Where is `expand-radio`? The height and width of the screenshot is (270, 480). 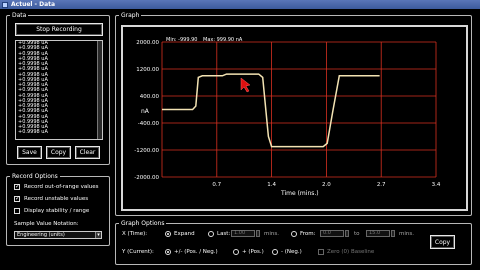 expand-radio is located at coordinates (168, 234).